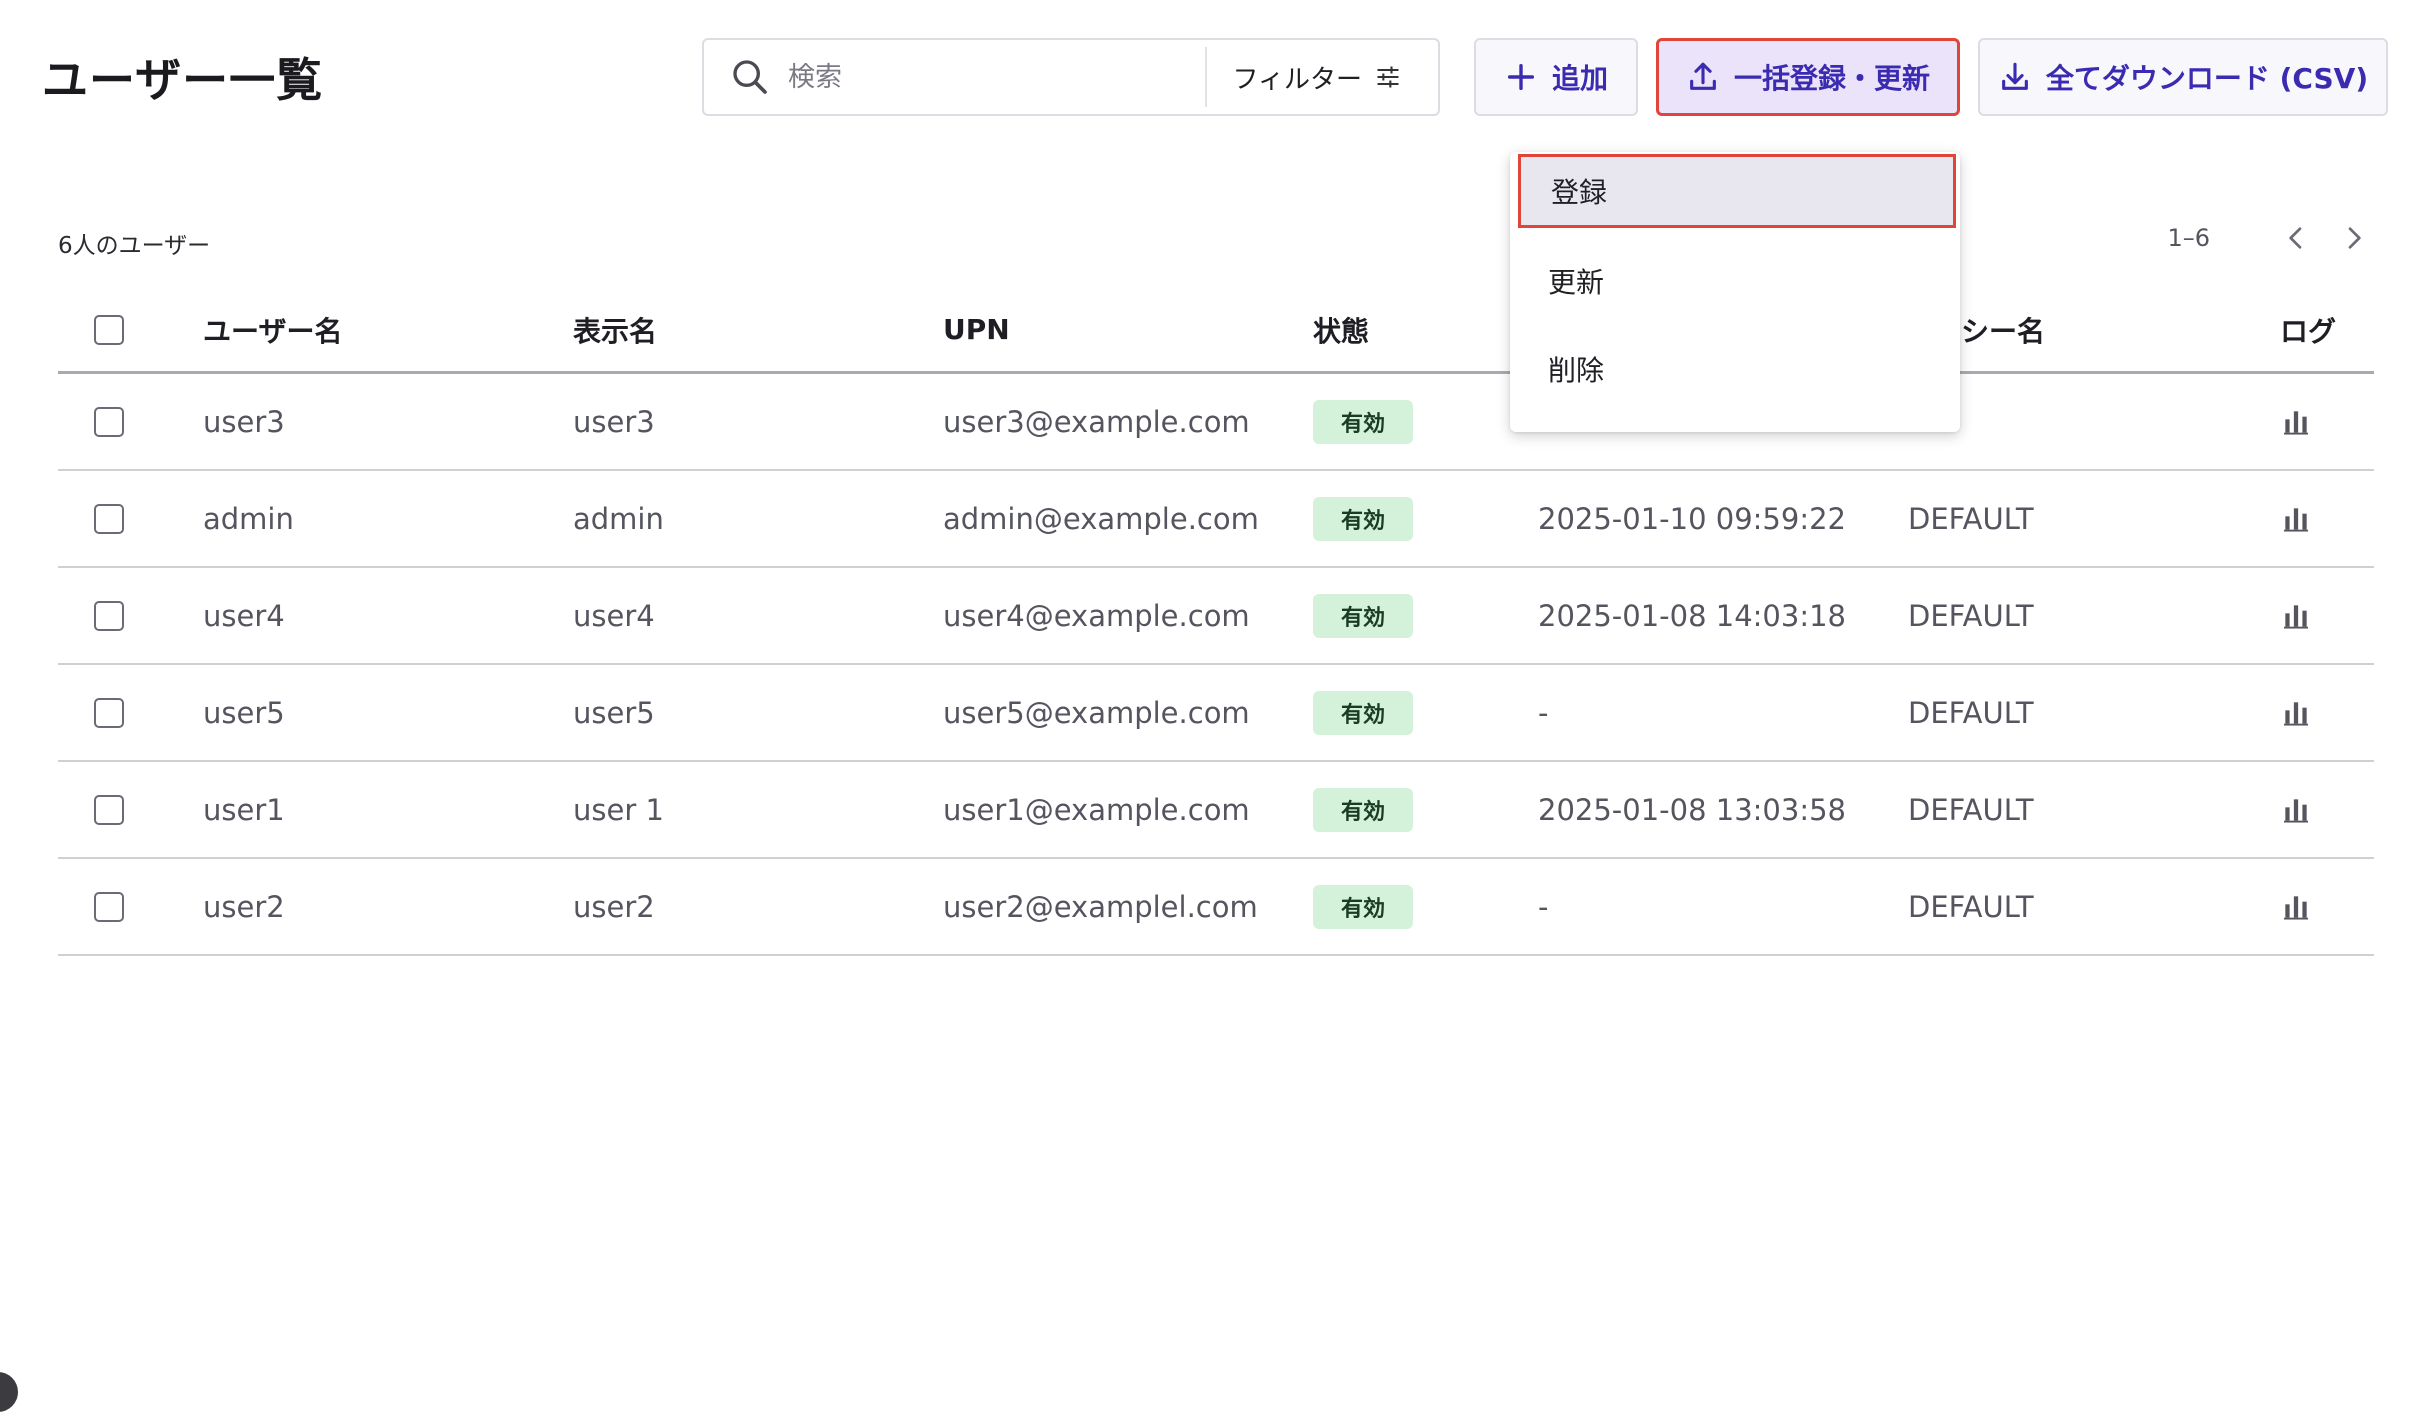 Image resolution: width=2420 pixels, height=1428 pixels. What do you see at coordinates (244, 421) in the screenshot?
I see `cell-username: user3` at bounding box center [244, 421].